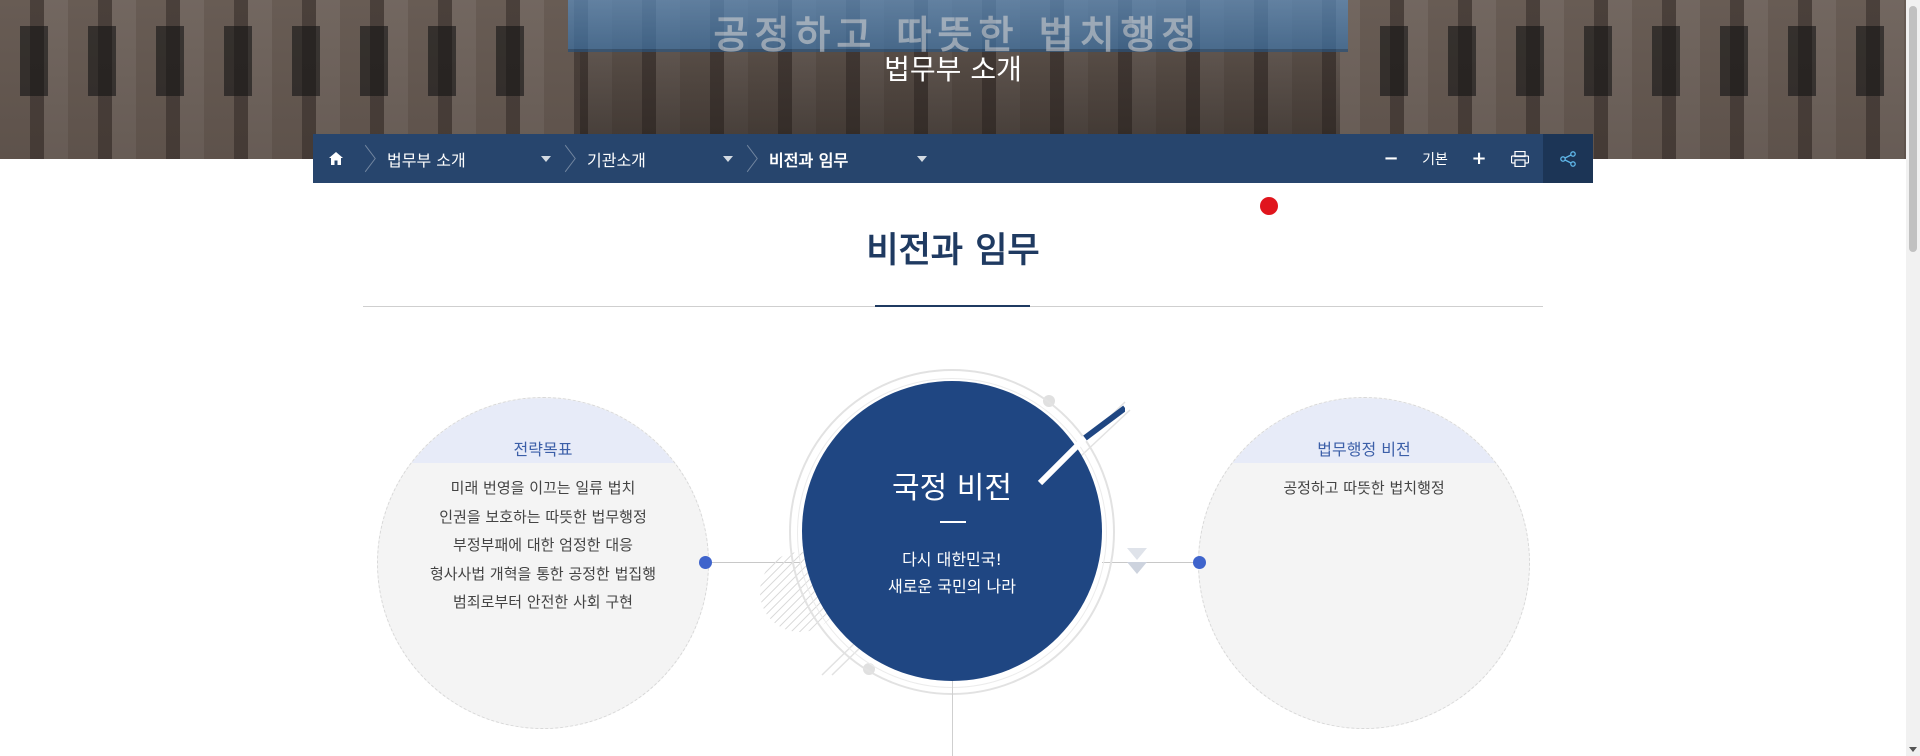 The width and height of the screenshot is (1920, 756). What do you see at coordinates (1913, 749) in the screenshot?
I see `scroll-down-arrow-icon` at bounding box center [1913, 749].